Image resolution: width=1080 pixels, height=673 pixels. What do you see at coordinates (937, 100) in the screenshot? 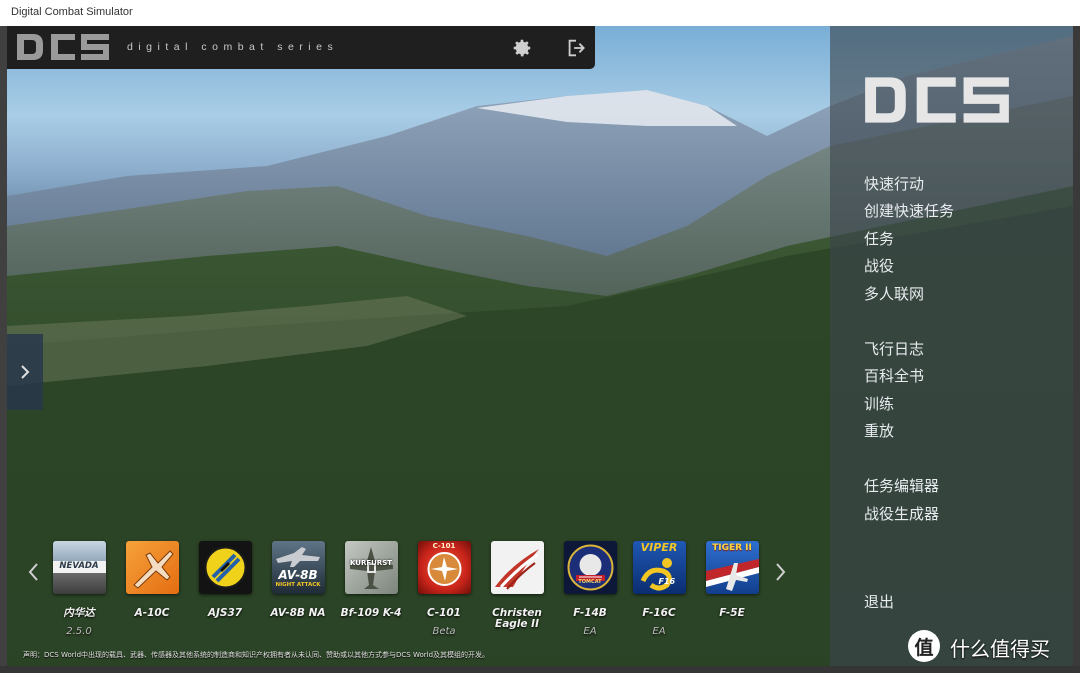
I see `dcs-logo-large` at bounding box center [937, 100].